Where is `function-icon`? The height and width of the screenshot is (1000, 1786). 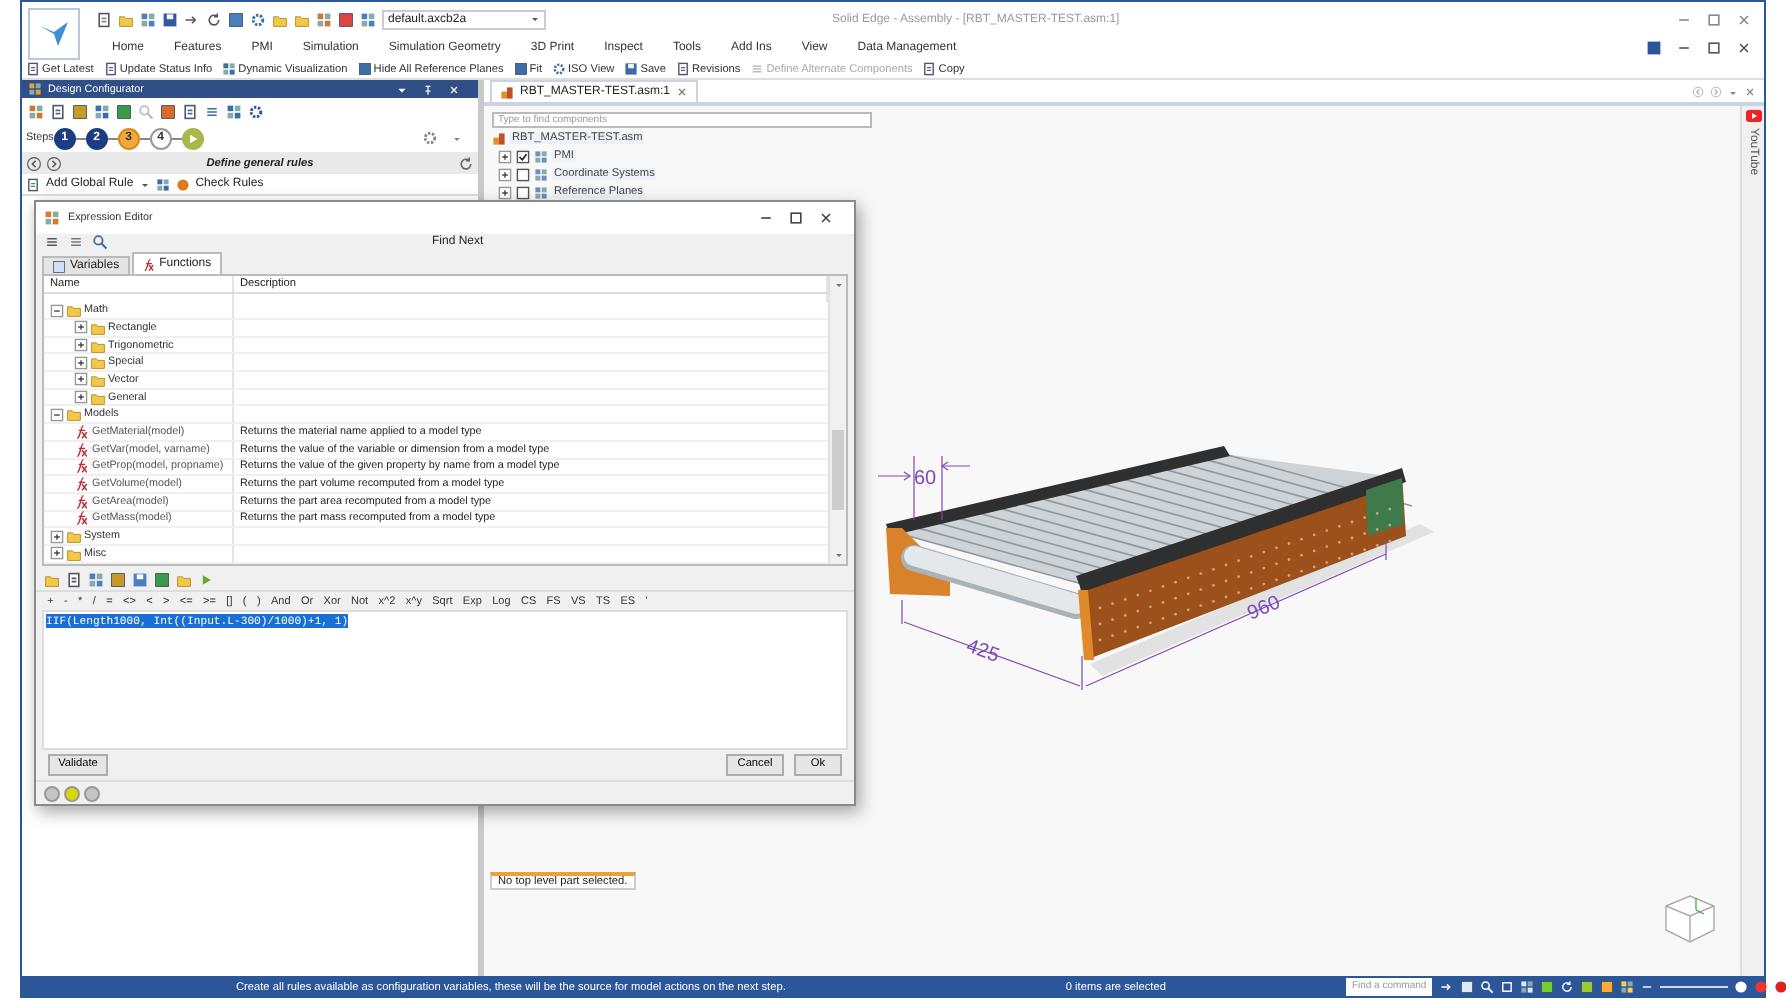 function-icon is located at coordinates (148, 264).